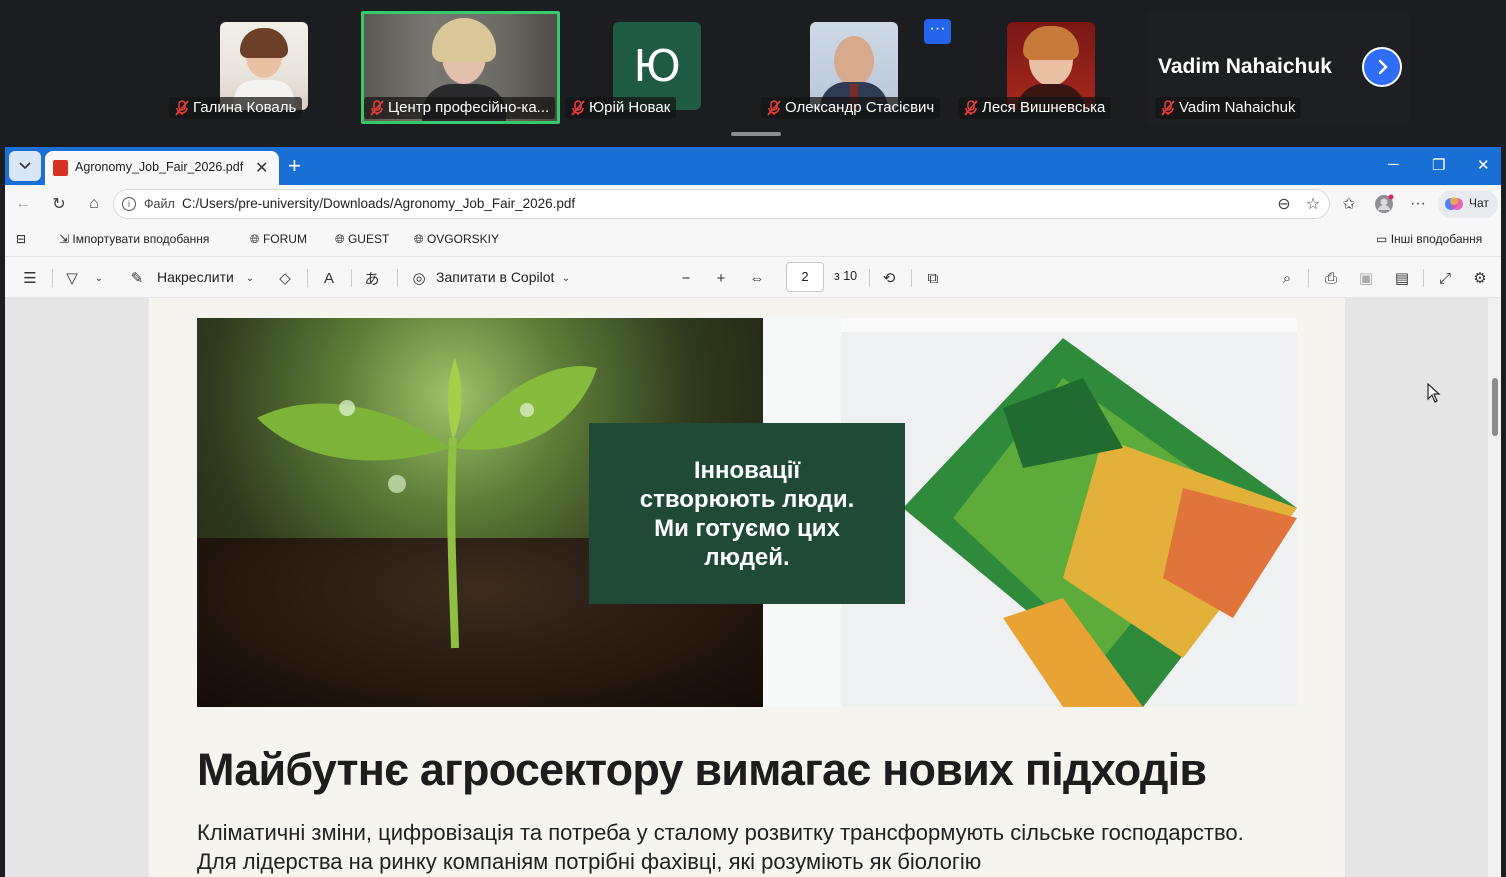 The image size is (1506, 877). I want to click on gear-icon: ⚙, so click(1480, 278).